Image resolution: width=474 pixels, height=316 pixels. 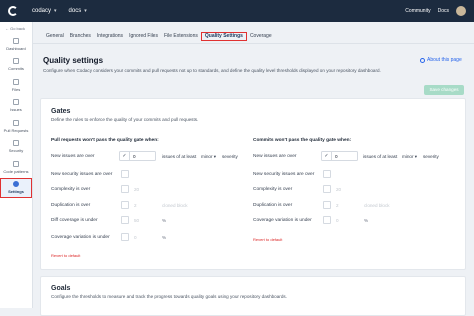 I want to click on pr-diff-coverage-label: Diff coverage is under, so click(x=74, y=220).